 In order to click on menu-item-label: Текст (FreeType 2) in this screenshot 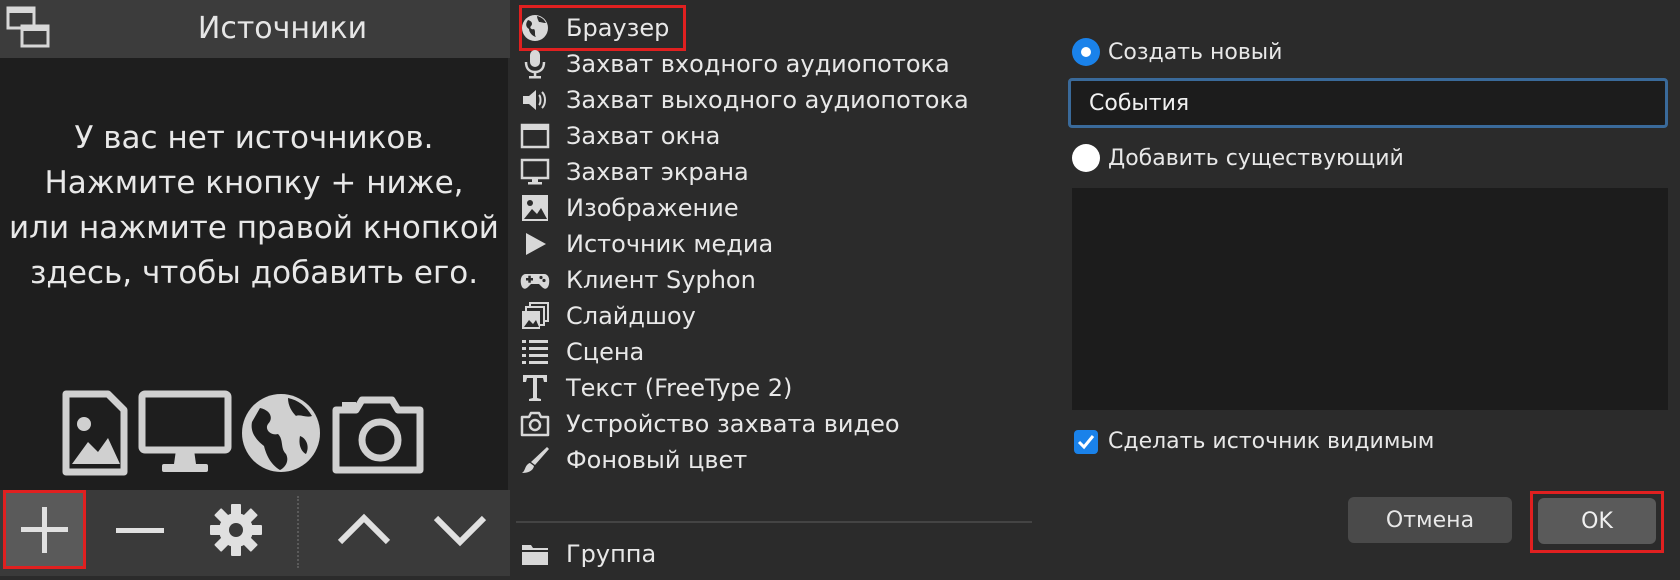, I will do `click(679, 388)`.